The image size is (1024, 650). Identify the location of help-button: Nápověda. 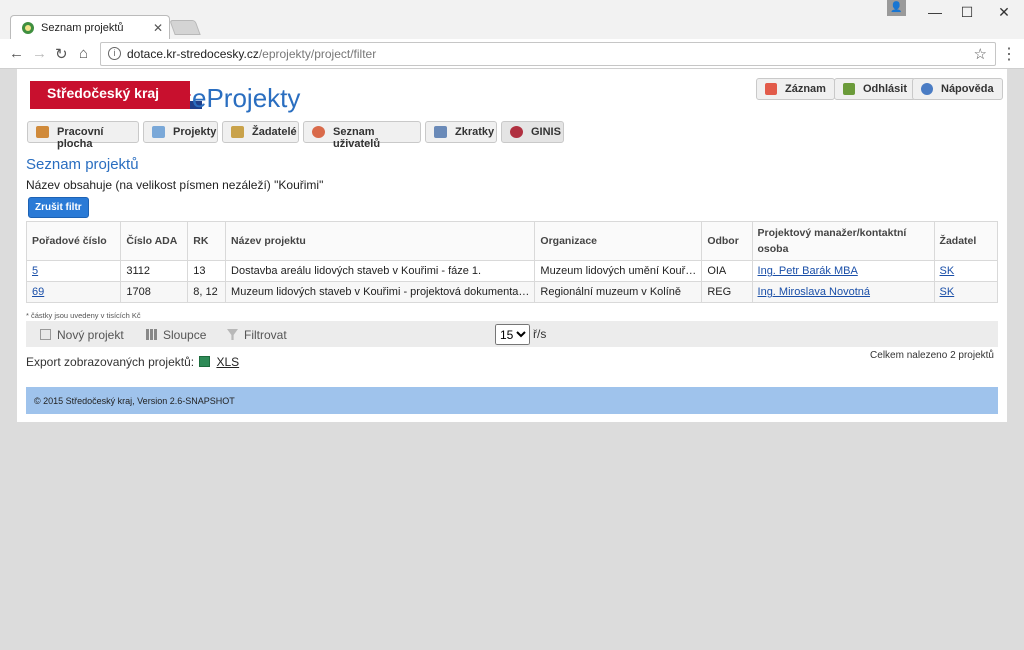
(957, 89).